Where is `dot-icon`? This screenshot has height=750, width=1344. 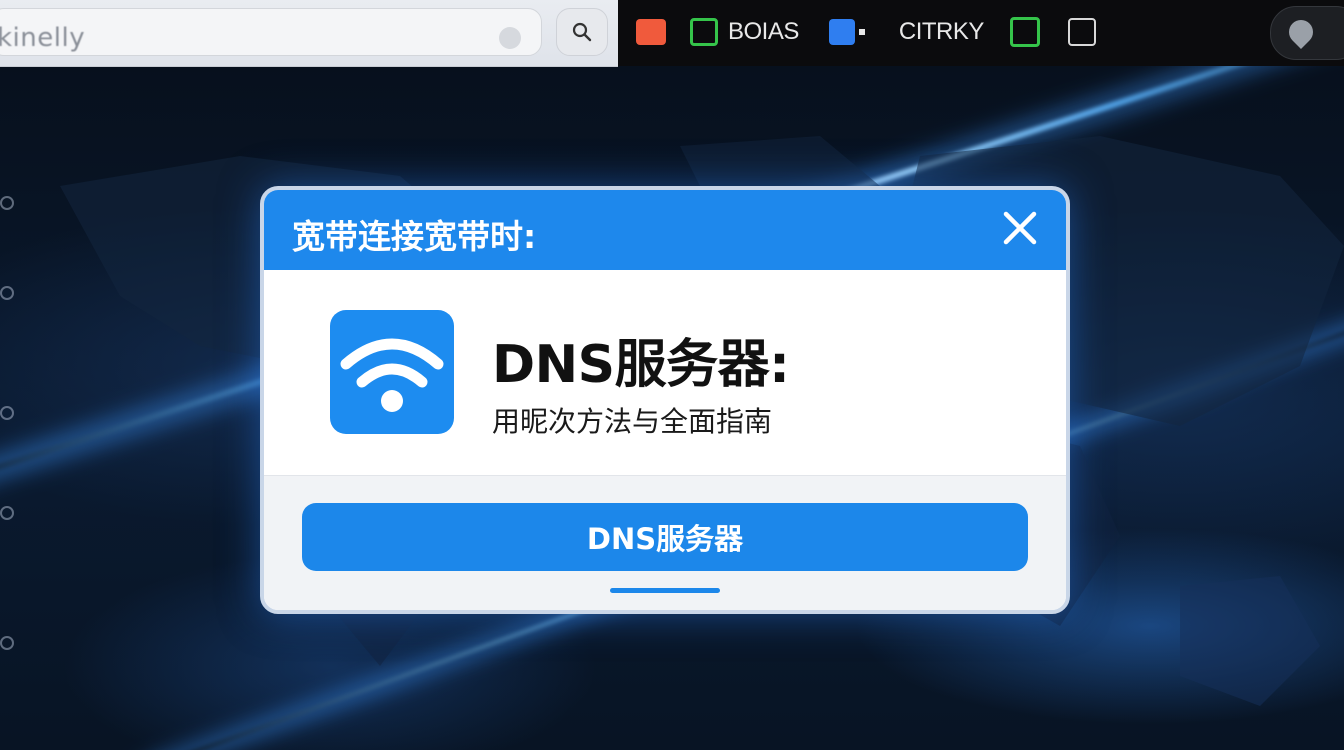
dot-icon is located at coordinates (861, 32).